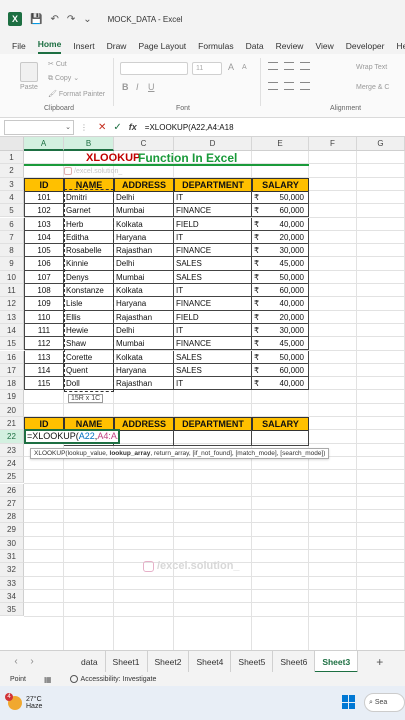 Image resolution: width=405 pixels, height=720 pixels. Describe the element at coordinates (384, 702) in the screenshot. I see `taskbar-search: ⌕ Sea` at that location.